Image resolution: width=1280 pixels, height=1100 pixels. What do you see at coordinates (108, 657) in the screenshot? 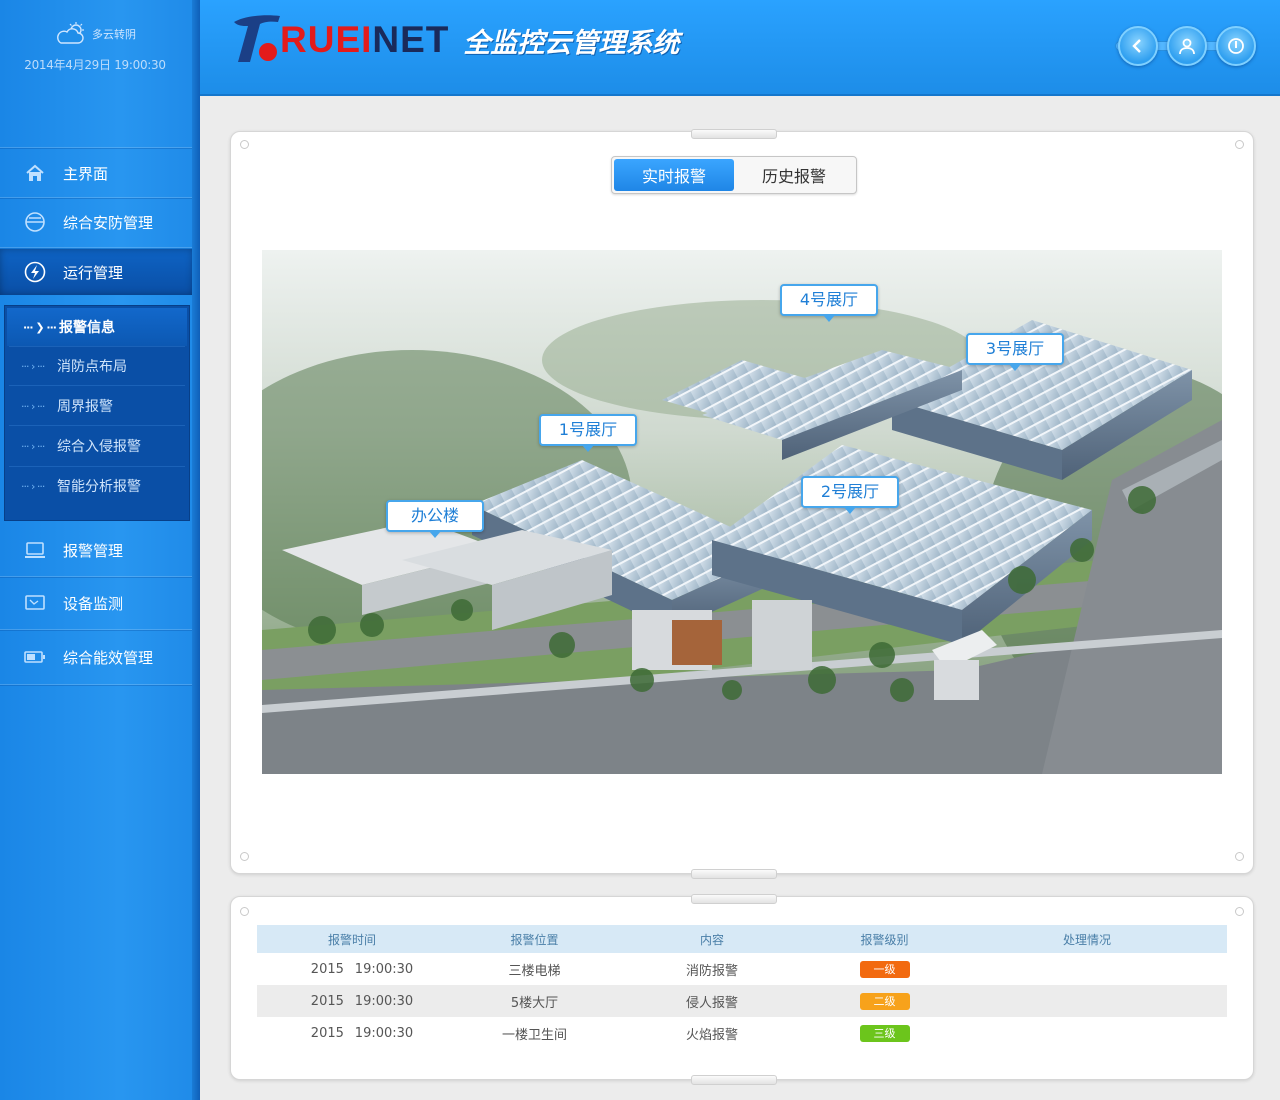
I see `nav-label: 综合能效管理` at bounding box center [108, 657].